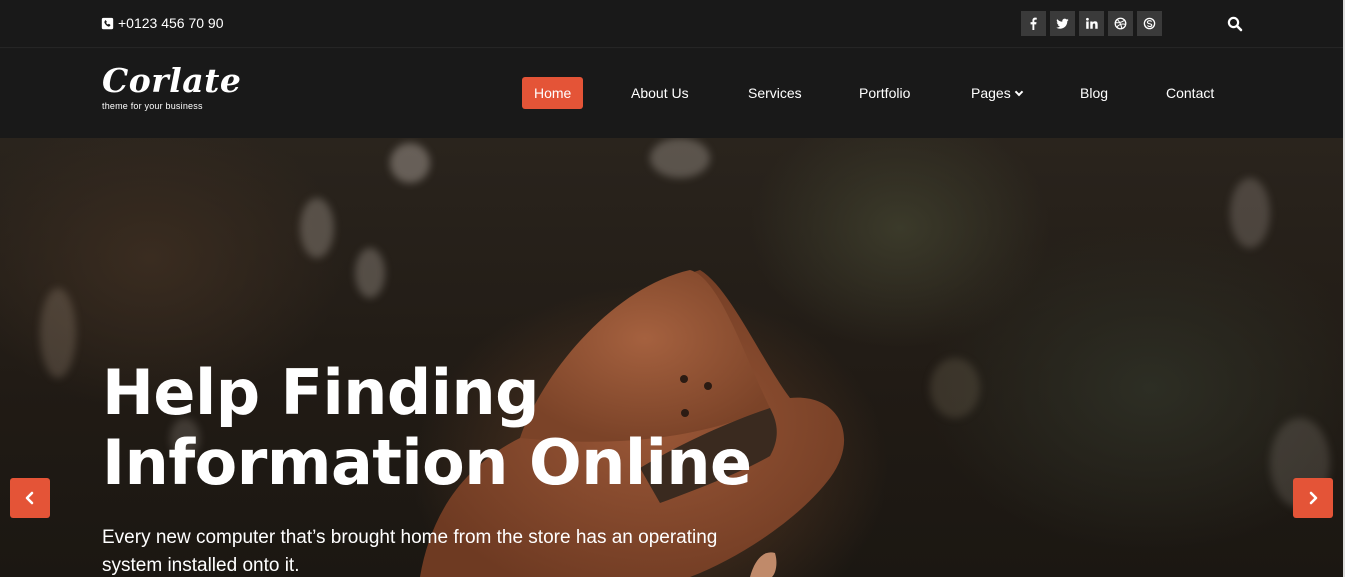 The image size is (1345, 577). Describe the element at coordinates (1062, 23) in the screenshot. I see `twitter-icon` at that location.